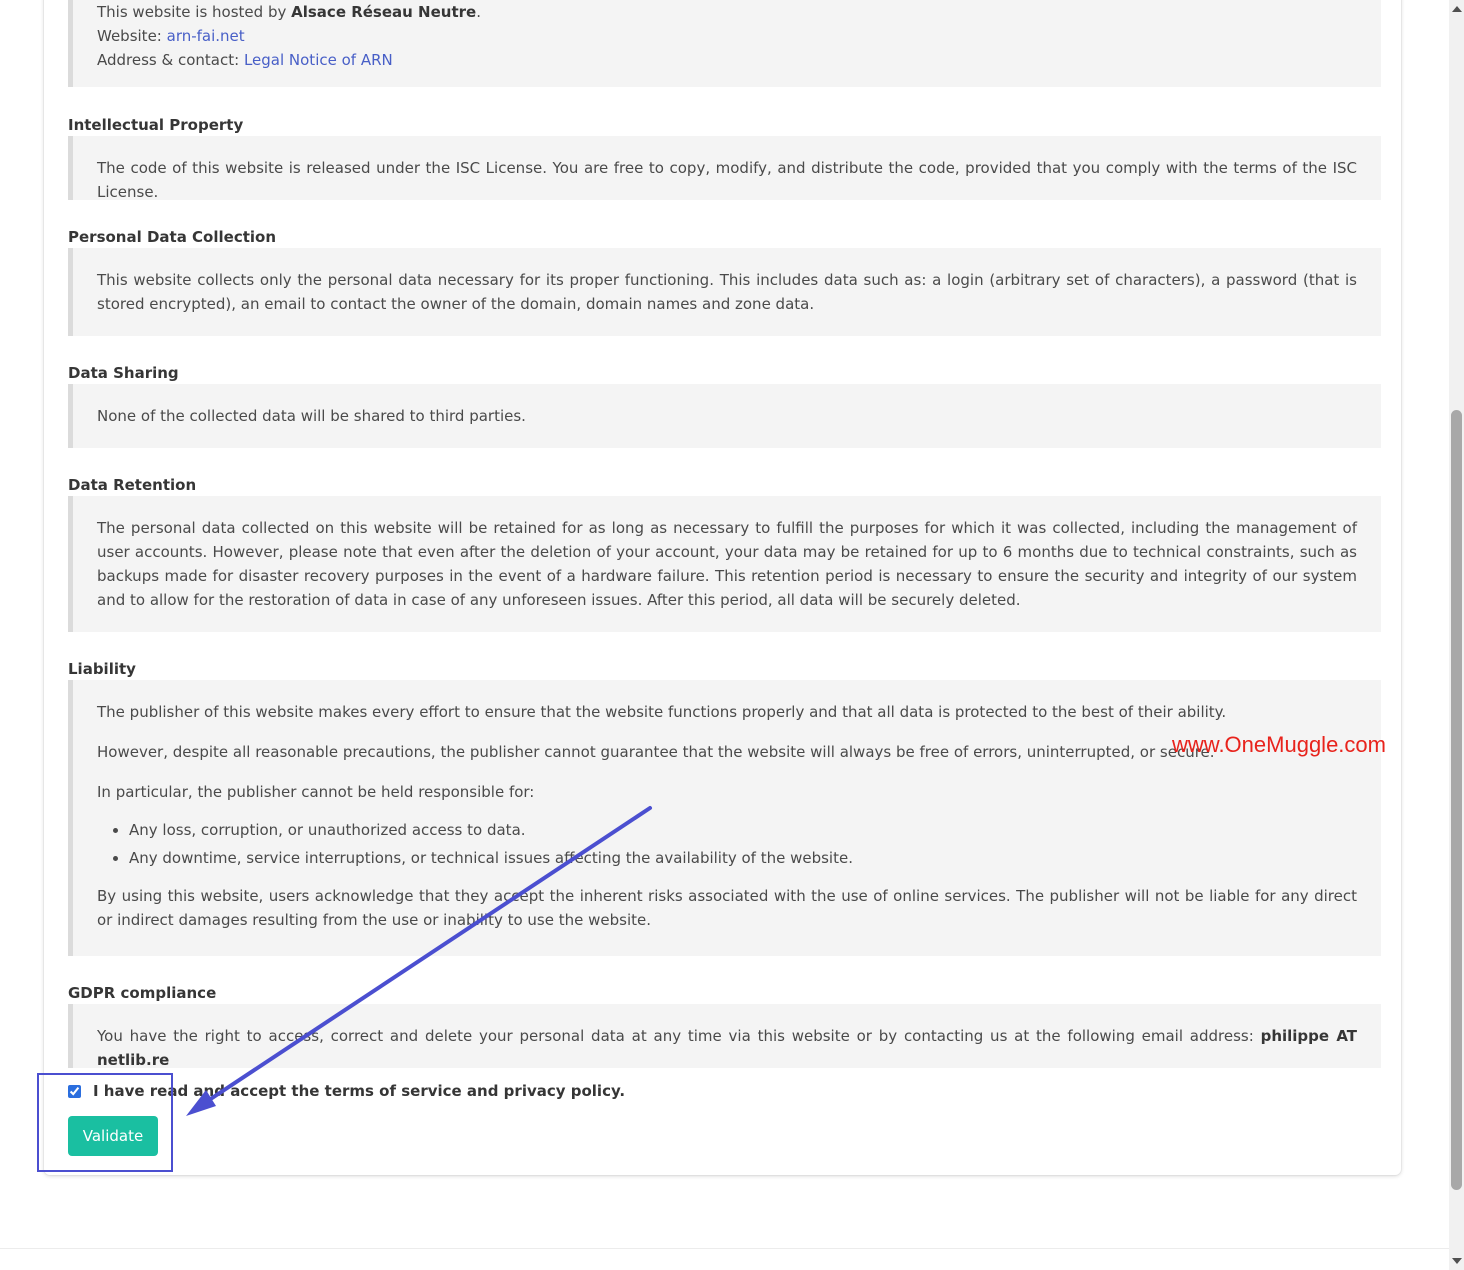  I want to click on sharing-heading: Data Sharing, so click(123, 373).